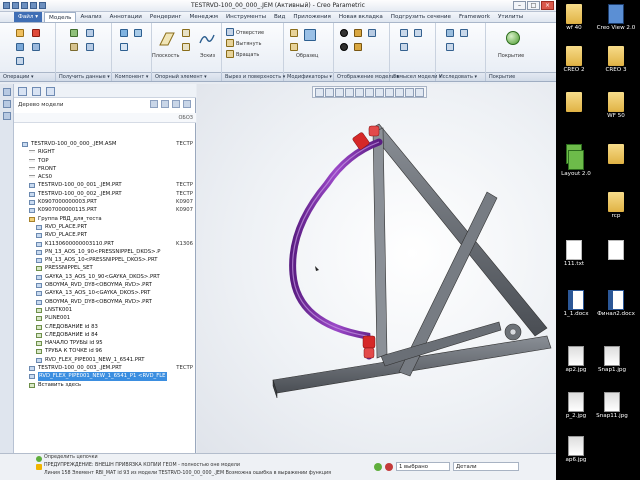 The width and height of the screenshot is (640, 480). I want to click on group-cut-surface: Вырез и поверхность ▾, so click(253, 77).